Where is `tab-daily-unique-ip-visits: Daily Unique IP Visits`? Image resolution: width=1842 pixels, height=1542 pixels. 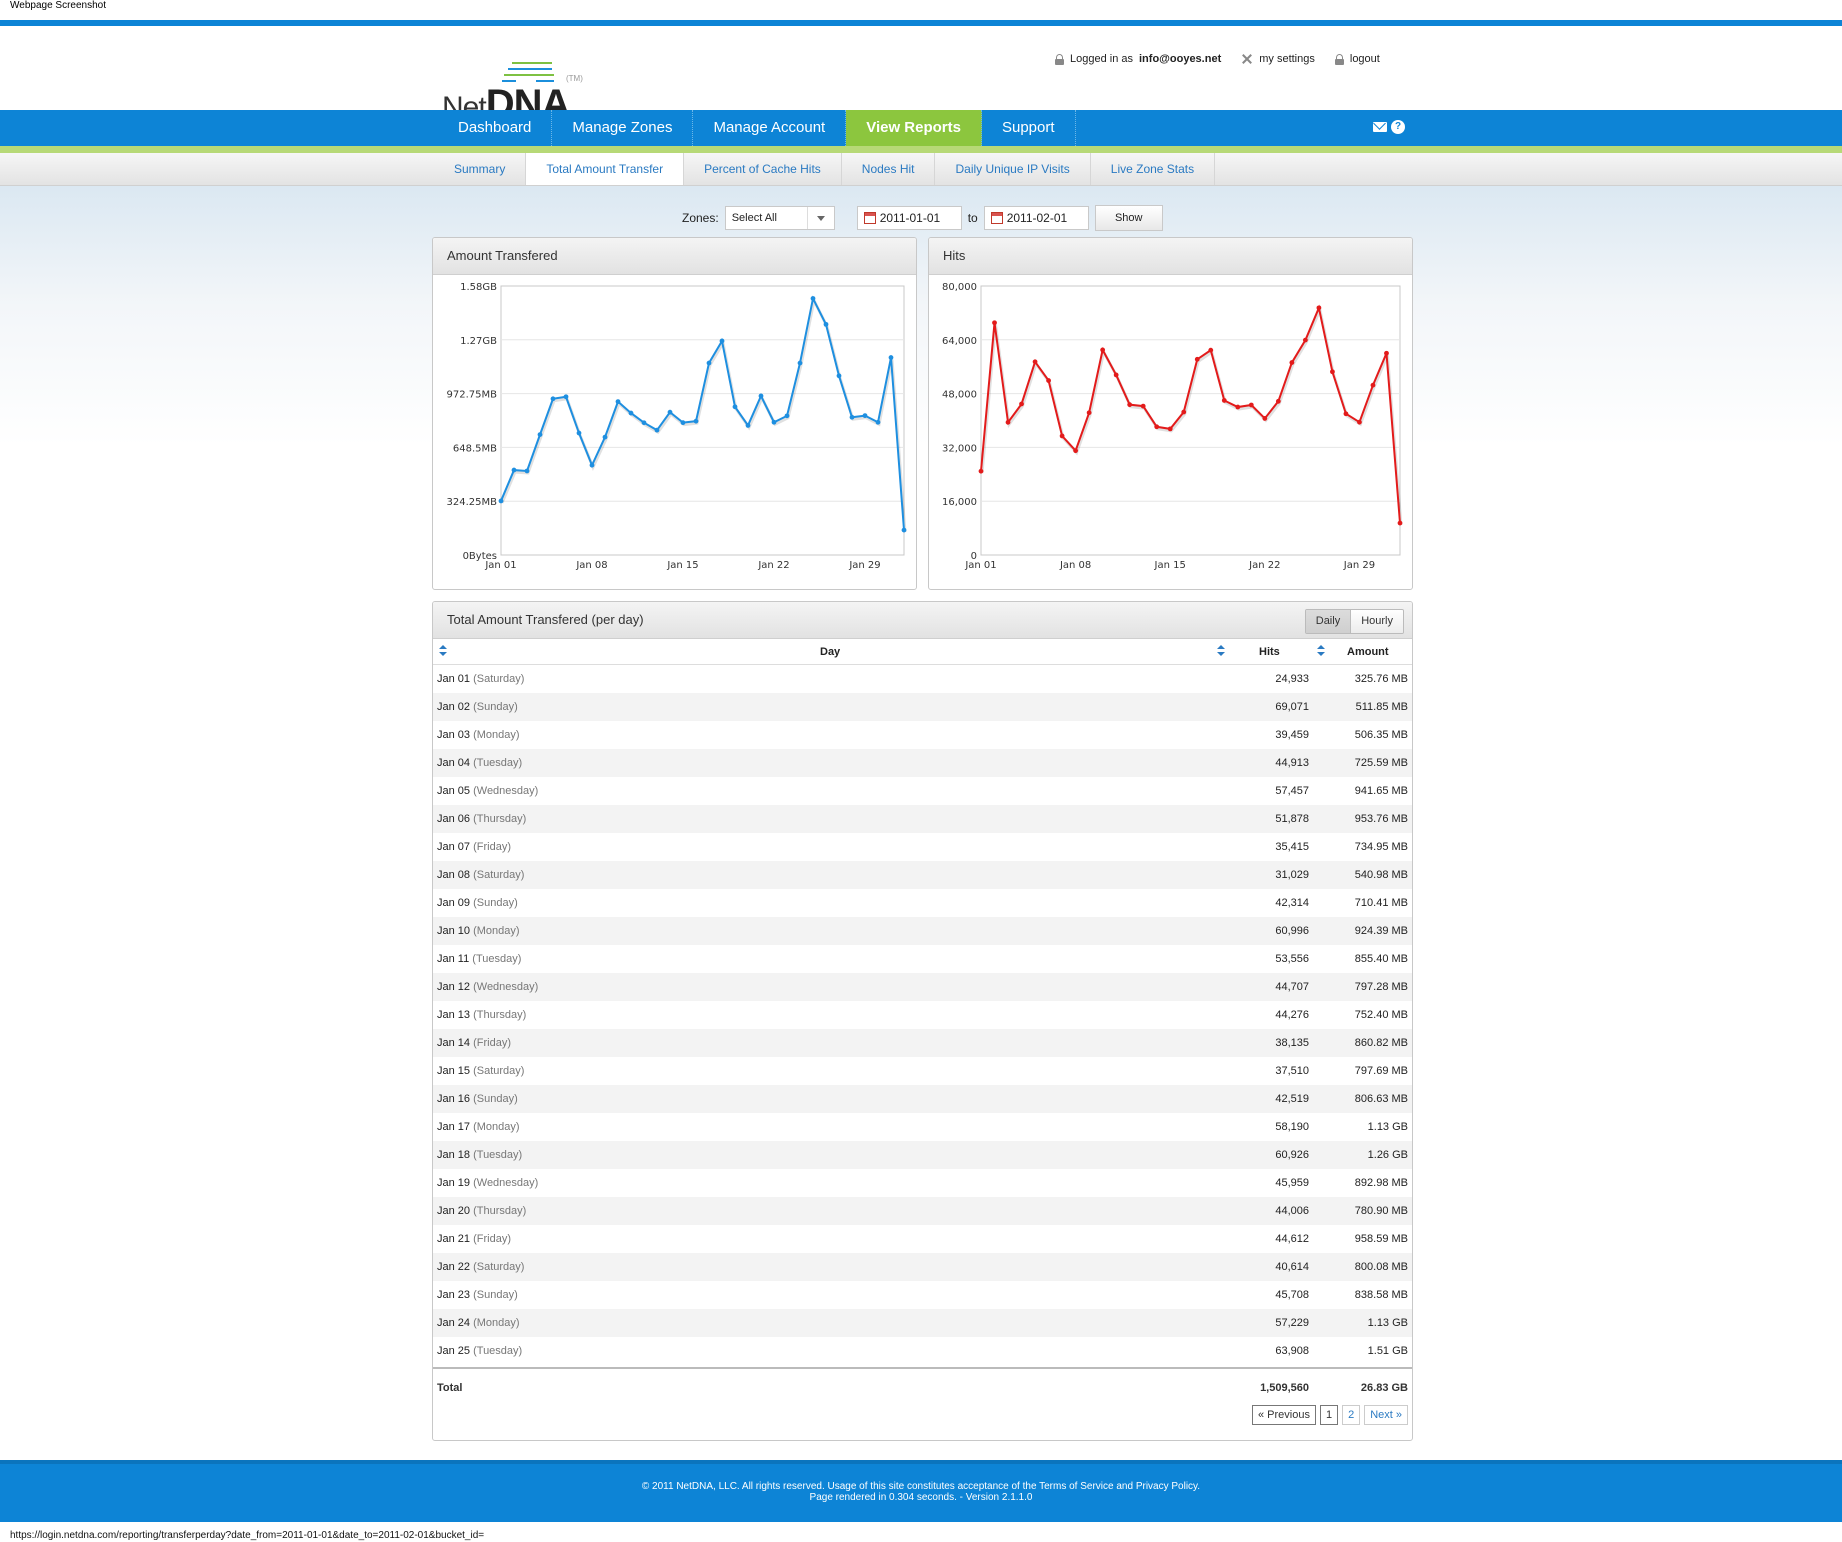 tab-daily-unique-ip-visits: Daily Unique IP Visits is located at coordinates (1013, 169).